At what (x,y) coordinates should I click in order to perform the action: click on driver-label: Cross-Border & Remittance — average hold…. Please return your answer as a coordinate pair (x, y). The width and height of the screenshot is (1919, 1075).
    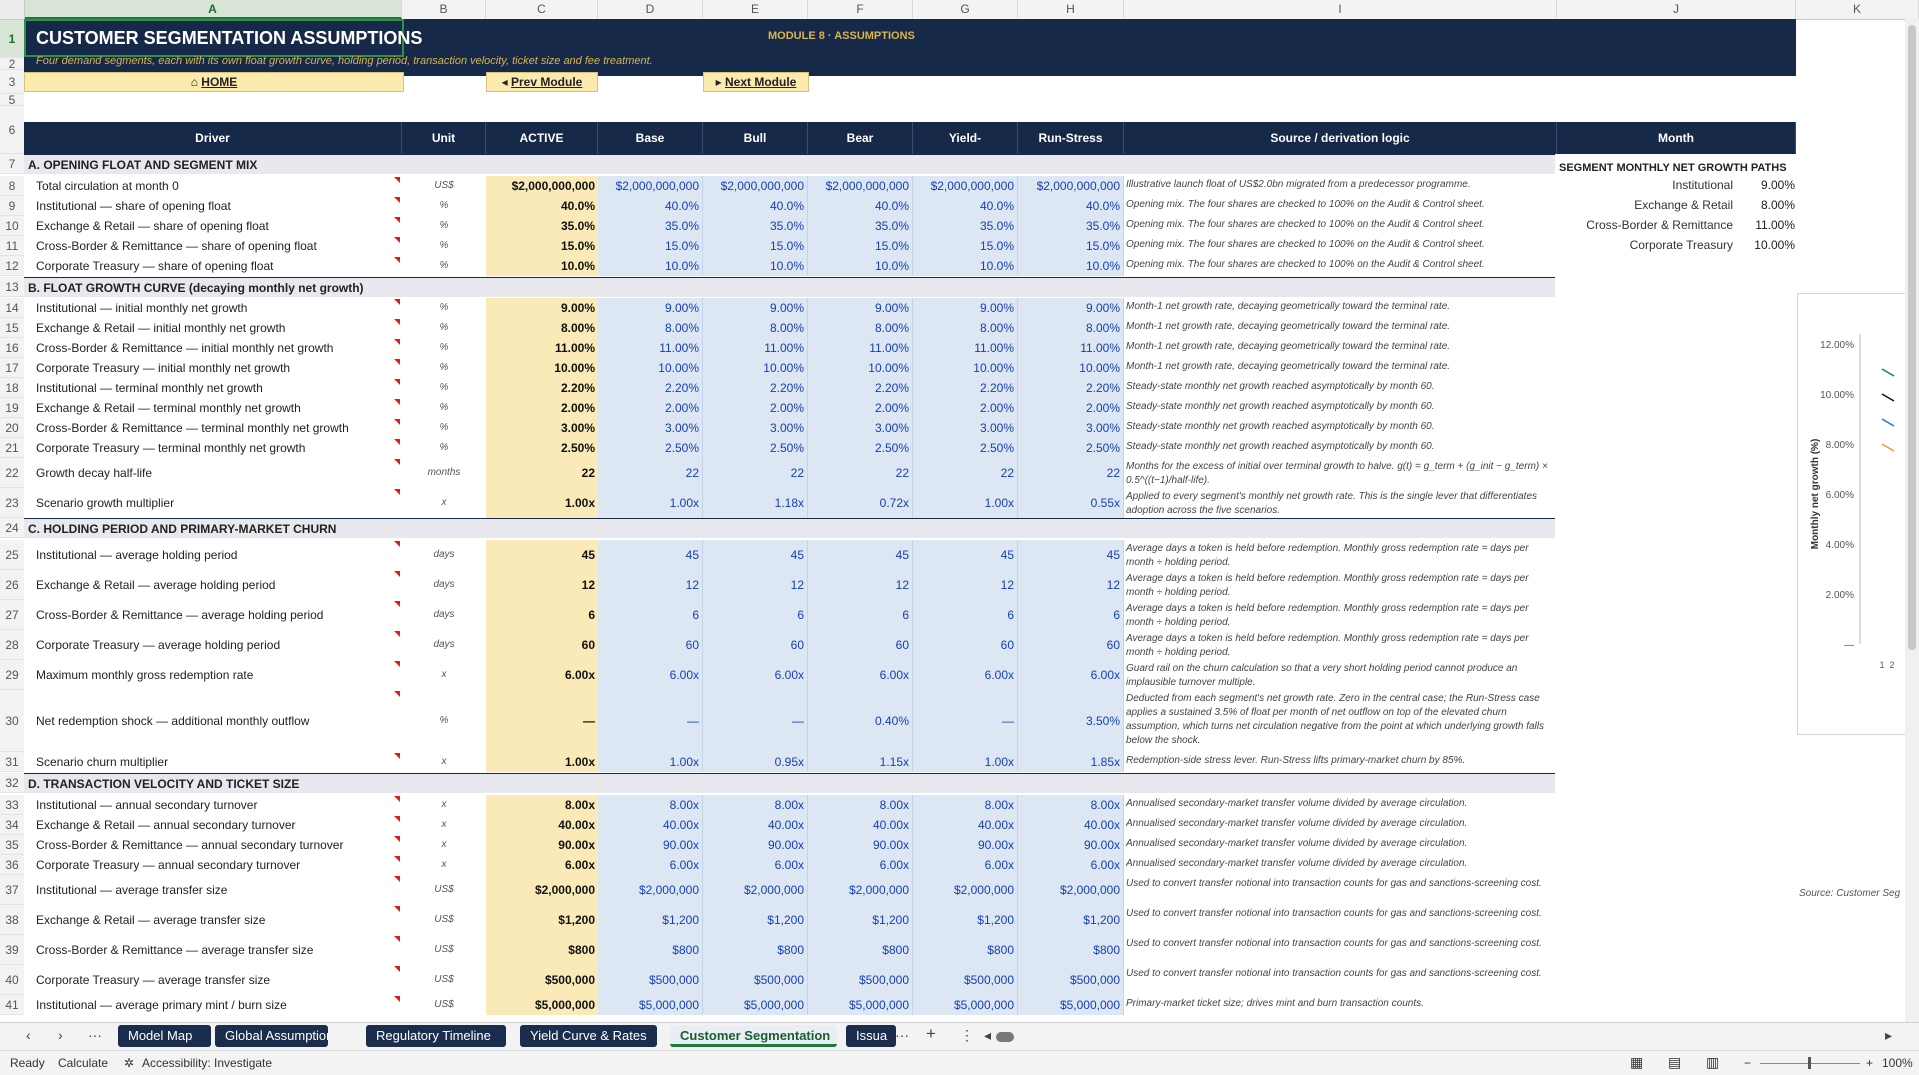
    Looking at the image, I should click on (213, 615).